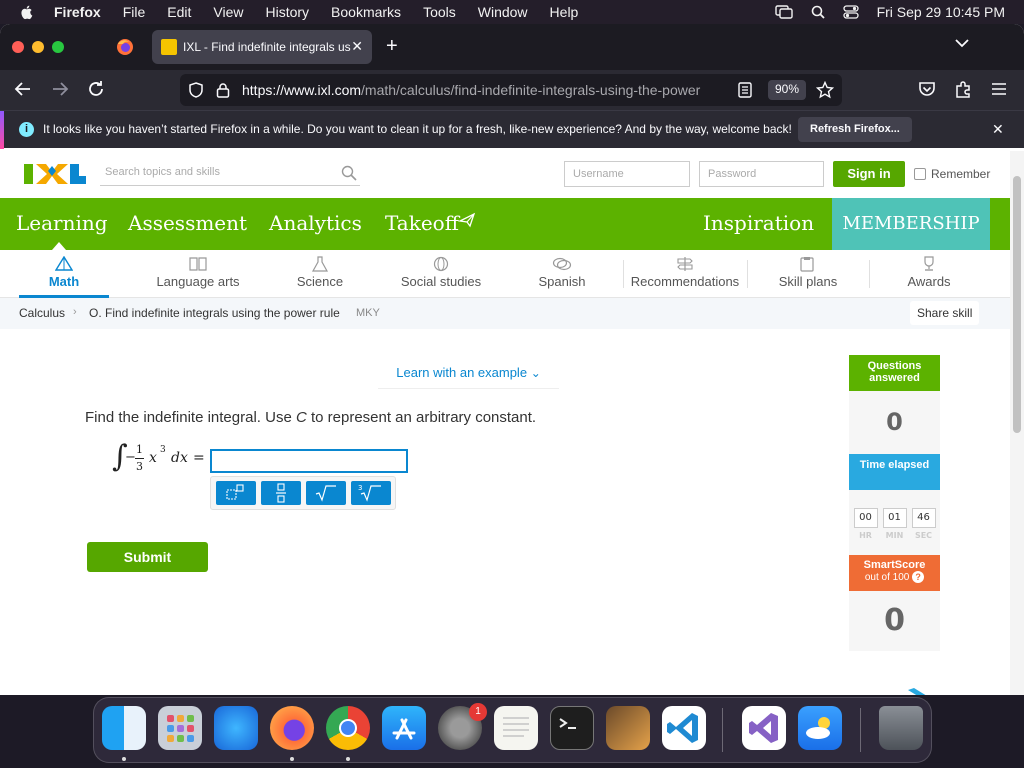  What do you see at coordinates (923, 518) in the screenshot?
I see `timer-seconds-value: 46` at bounding box center [923, 518].